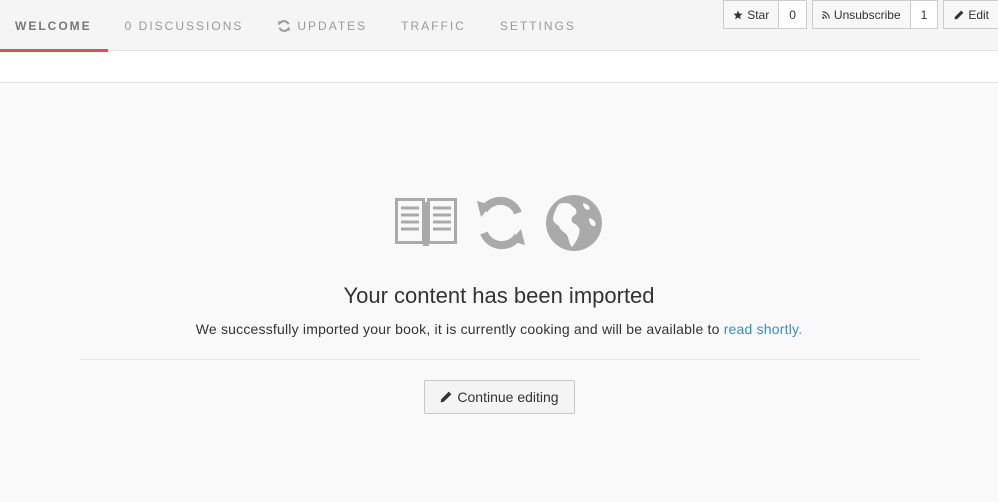 The height and width of the screenshot is (502, 998). I want to click on continue-editing-button: Continue editing, so click(499, 397).